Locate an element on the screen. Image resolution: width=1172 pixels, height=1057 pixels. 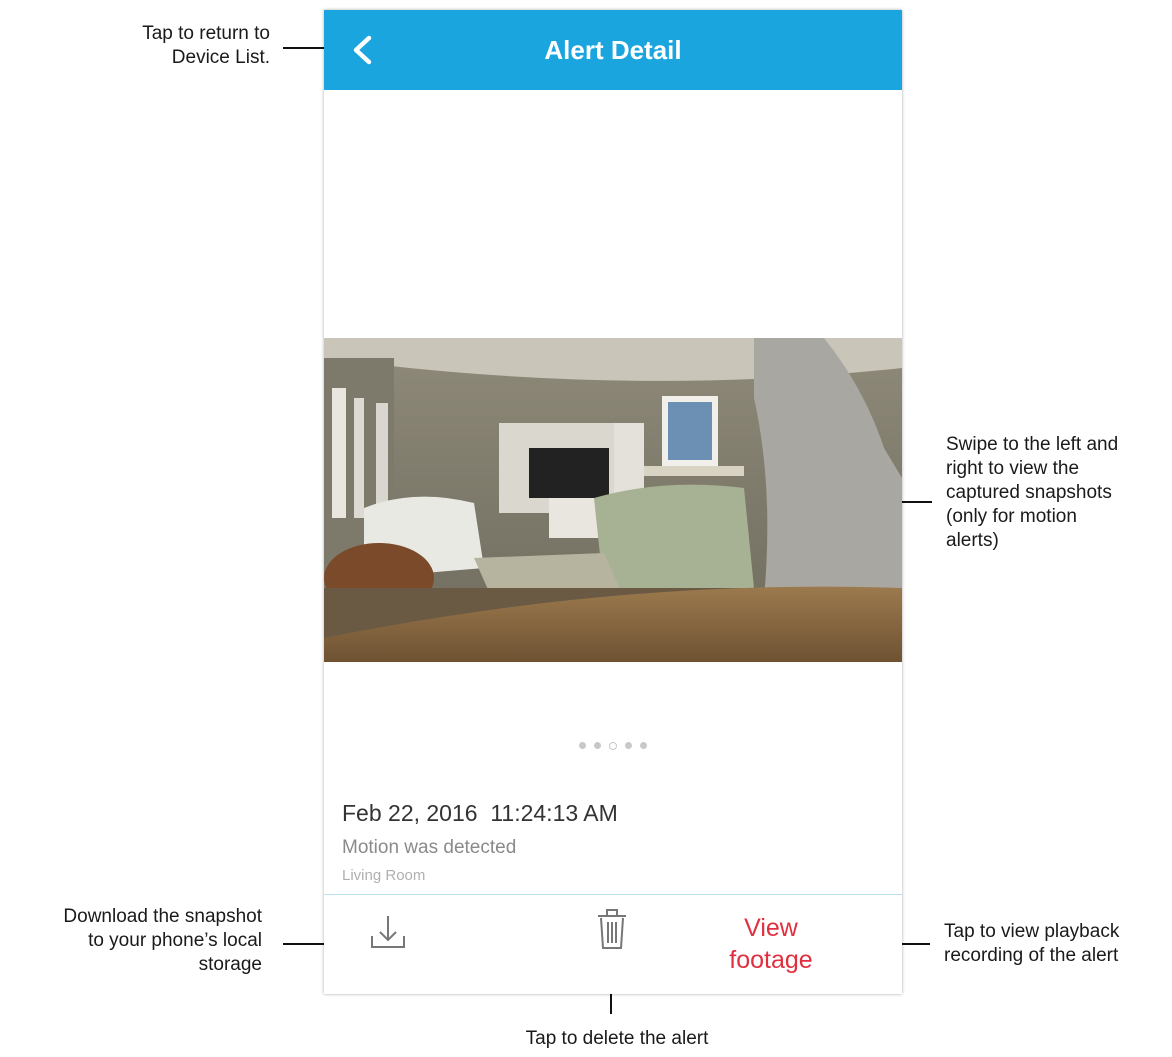
callout-swipe-line: Swipe to the left and is located at coordinates (1032, 444).